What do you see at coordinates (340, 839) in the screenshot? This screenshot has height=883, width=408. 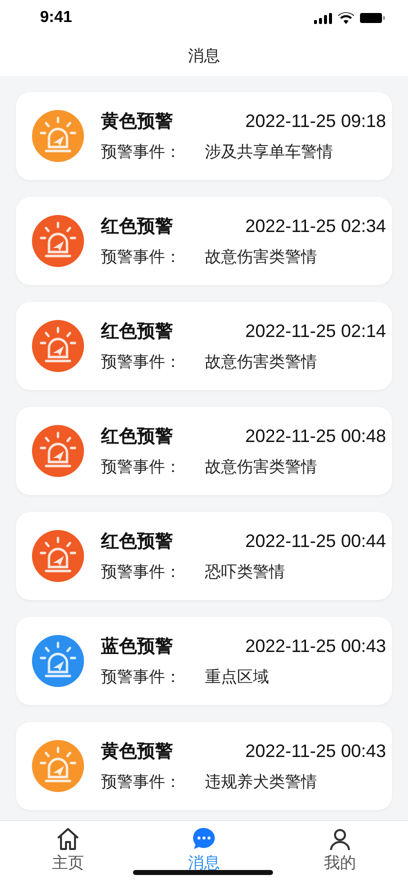 I see `person-icon` at bounding box center [340, 839].